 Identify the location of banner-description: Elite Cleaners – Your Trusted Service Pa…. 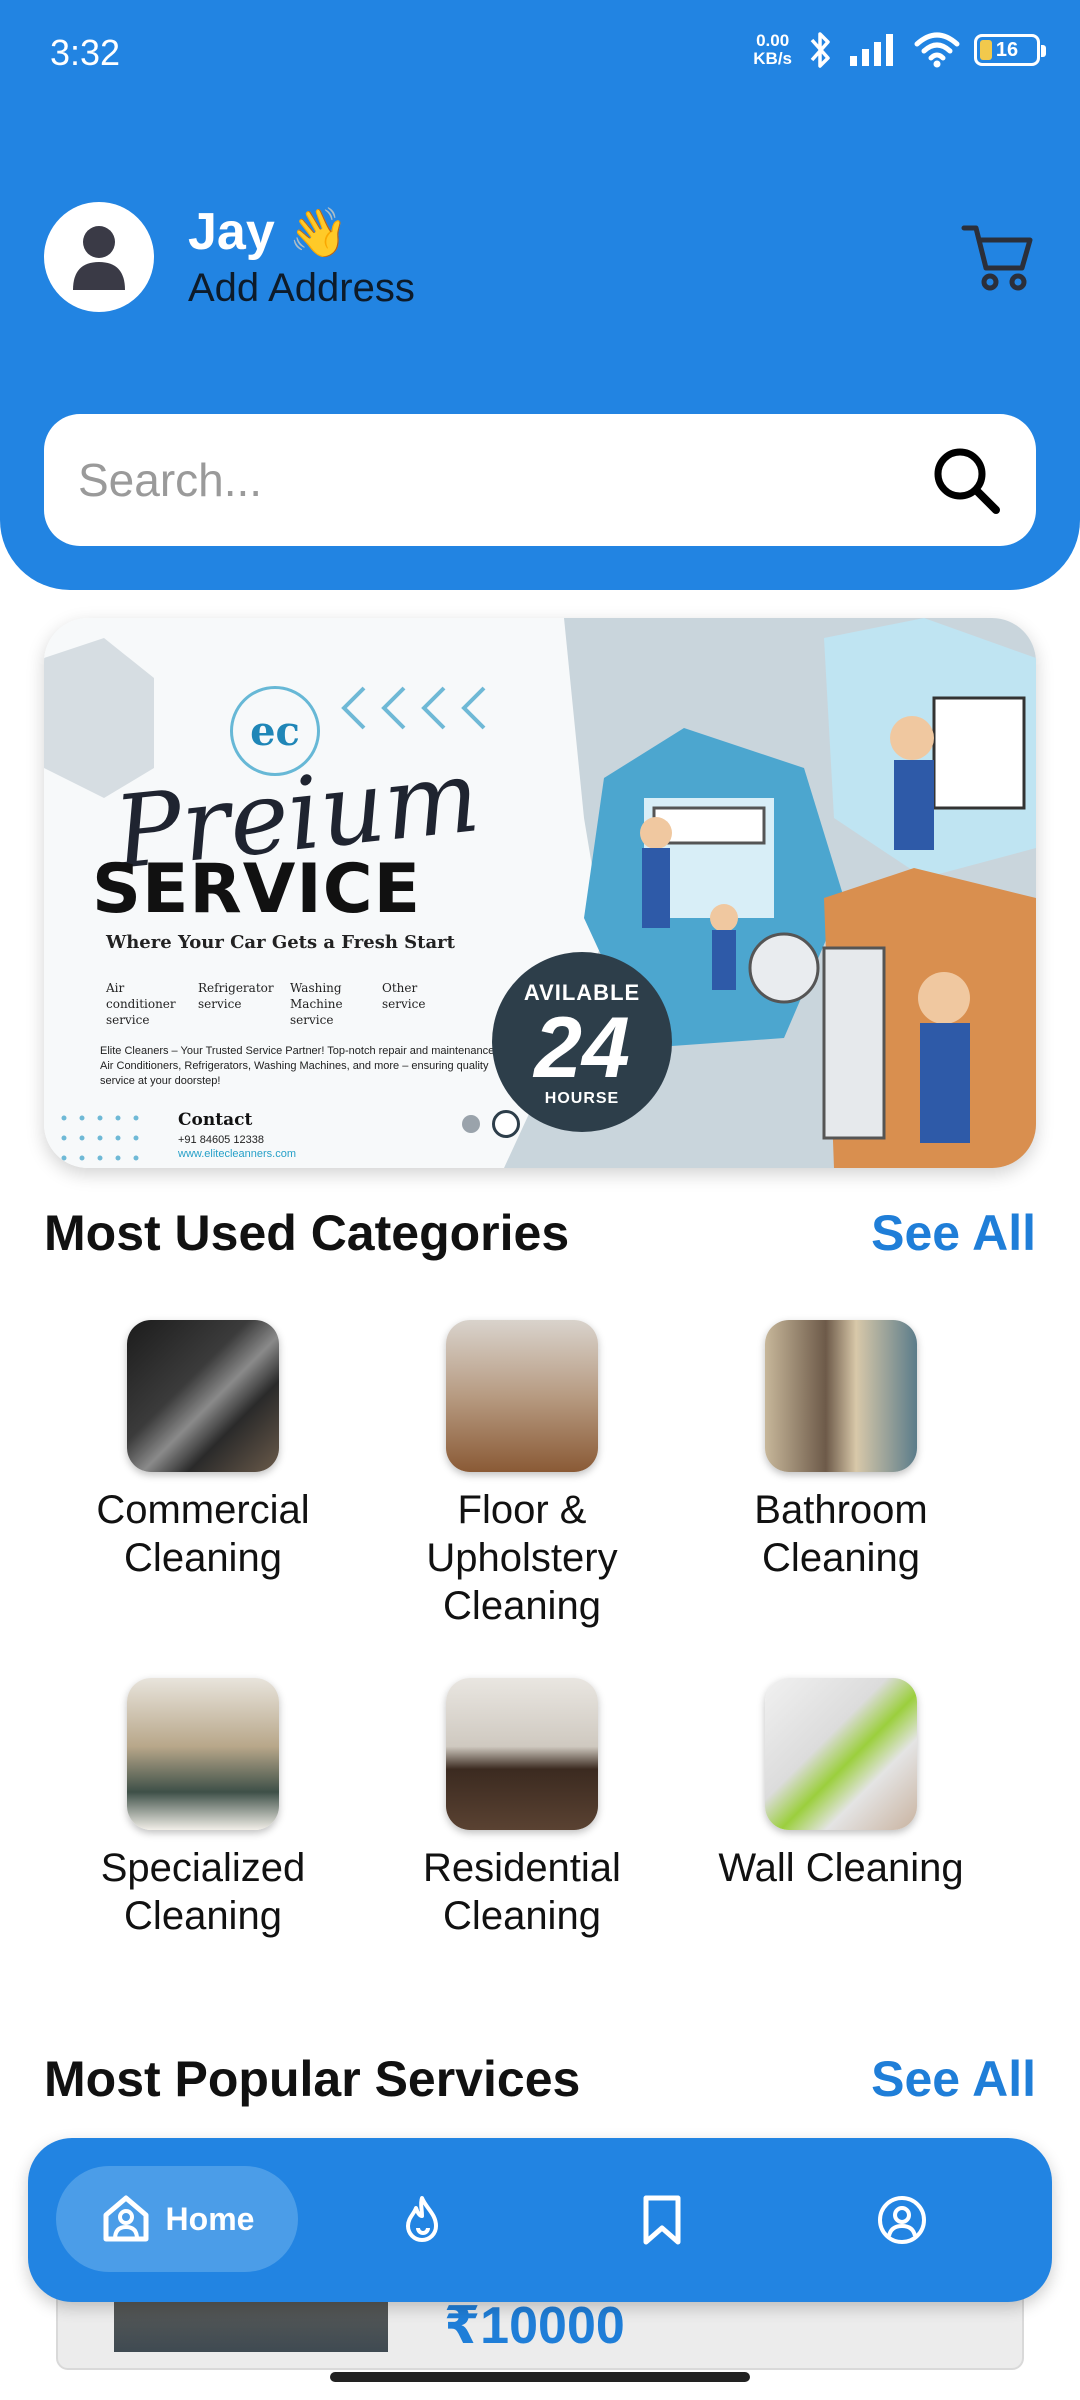
(305, 1066).